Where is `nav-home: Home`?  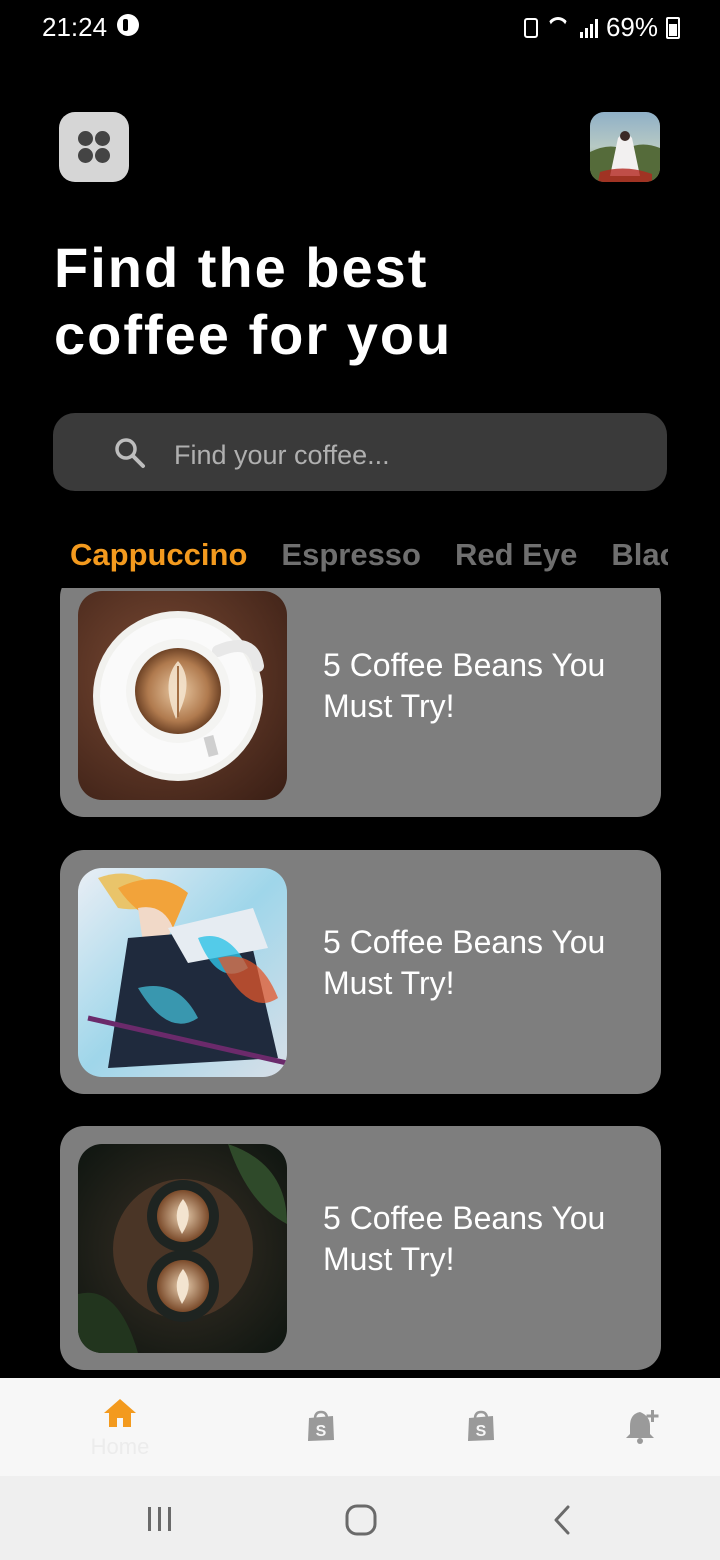 nav-home: Home is located at coordinates (120, 1427).